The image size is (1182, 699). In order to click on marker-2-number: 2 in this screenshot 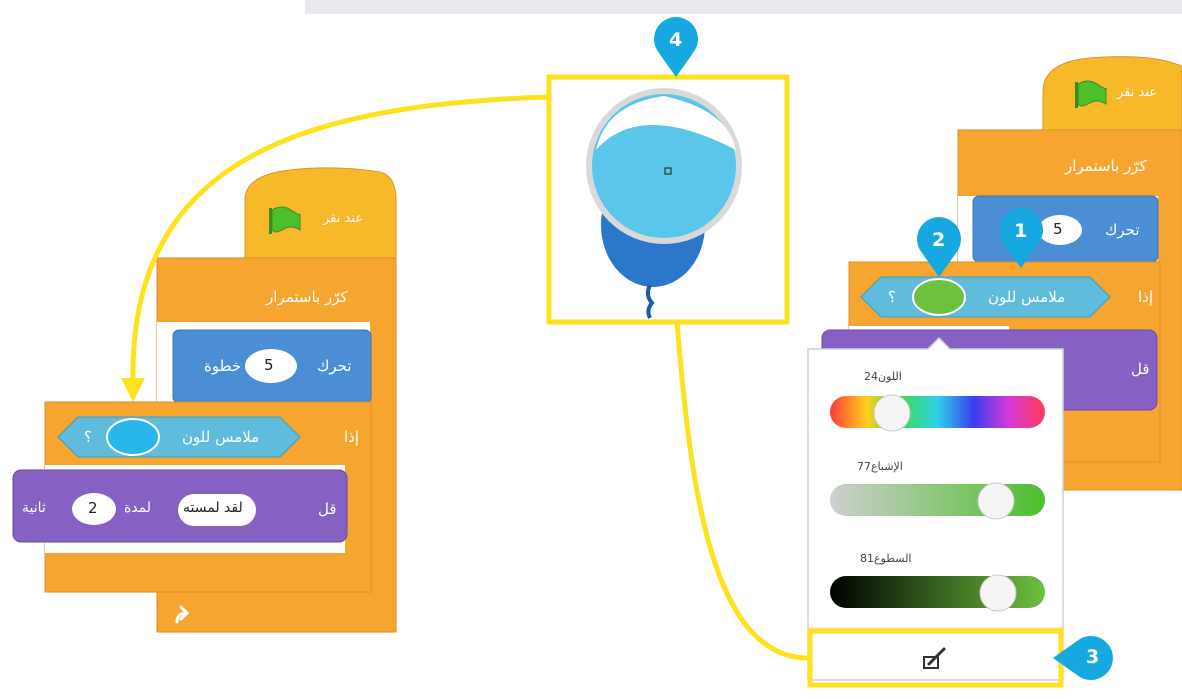, I will do `click(939, 240)`.